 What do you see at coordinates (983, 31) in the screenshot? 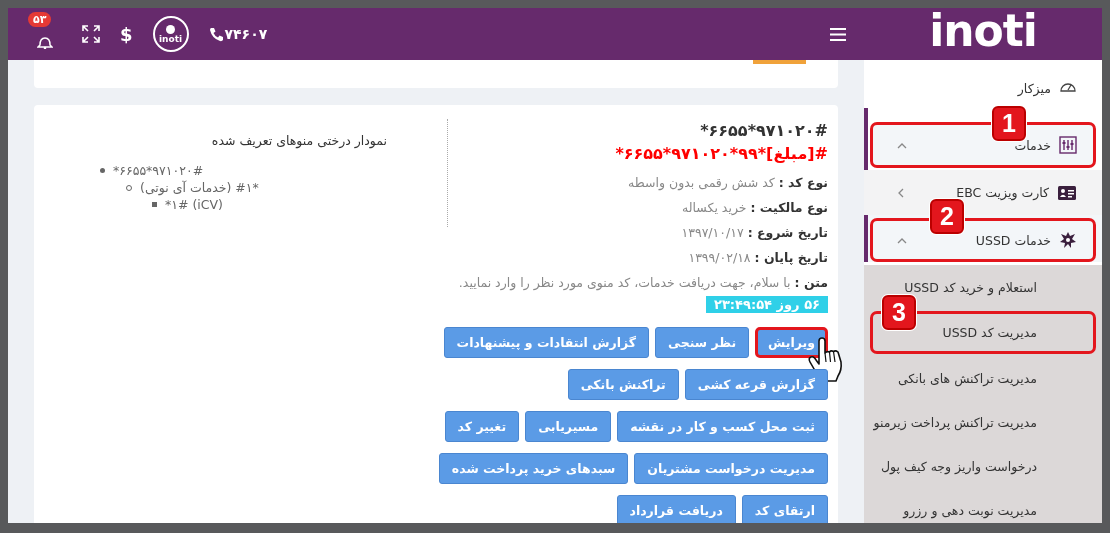
I see `logo: inoti` at bounding box center [983, 31].